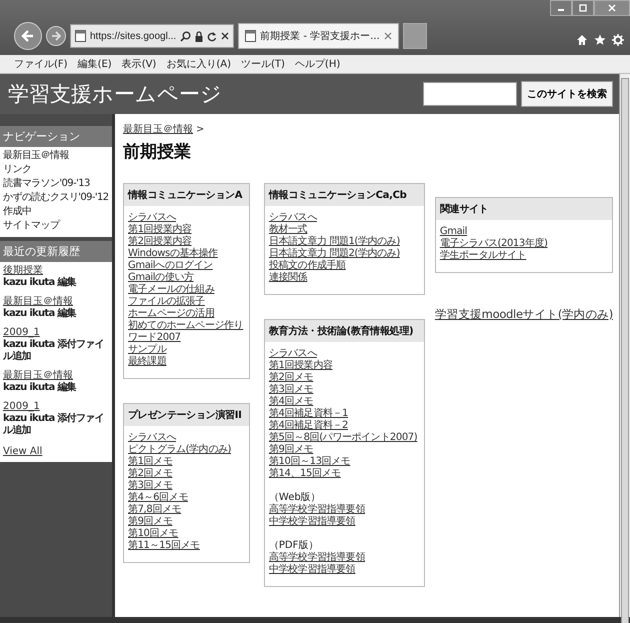 Image resolution: width=630 pixels, height=623 pixels. Describe the element at coordinates (147, 350) in the screenshot. I see `course-link: サンプル` at that location.